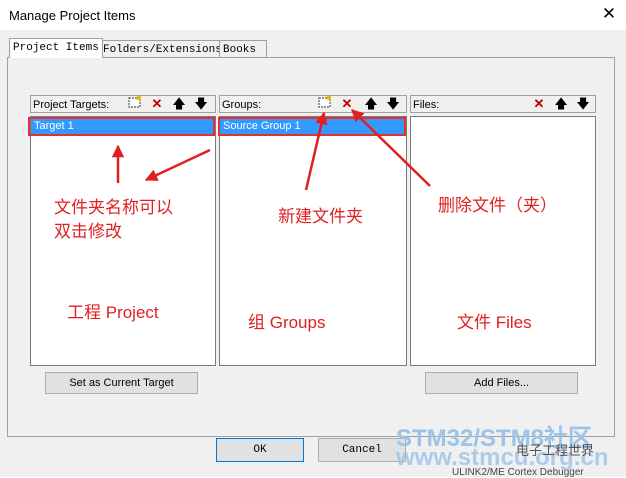  Describe the element at coordinates (271, 150) in the screenshot. I see `annotation-arrows` at that location.